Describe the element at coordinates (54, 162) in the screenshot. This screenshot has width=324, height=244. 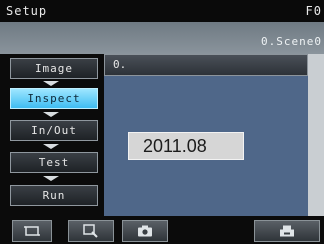
I see `menu-item-test: Test` at that location.